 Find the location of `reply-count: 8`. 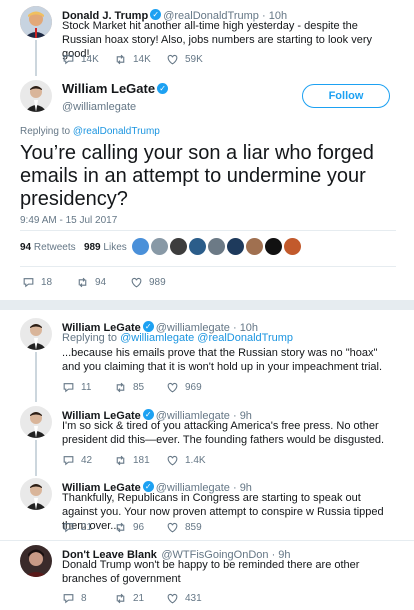

reply-count: 8 is located at coordinates (84, 598).